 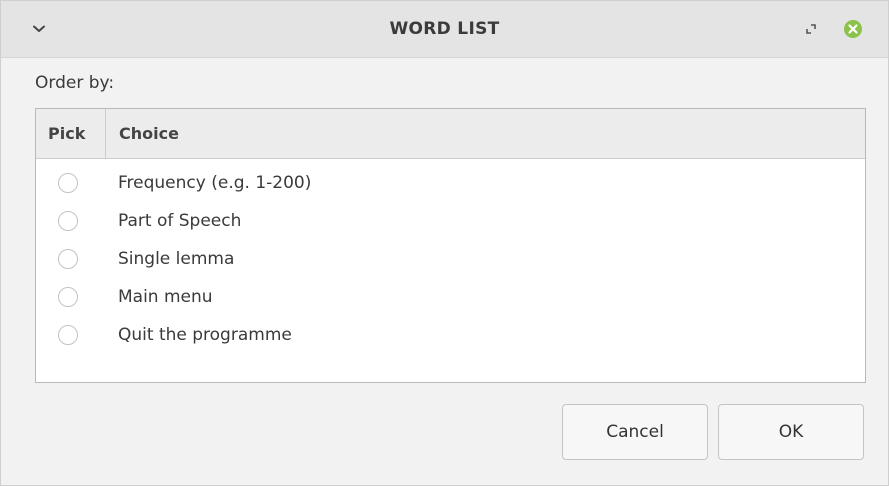 I want to click on ok-button: OK, so click(x=791, y=432).